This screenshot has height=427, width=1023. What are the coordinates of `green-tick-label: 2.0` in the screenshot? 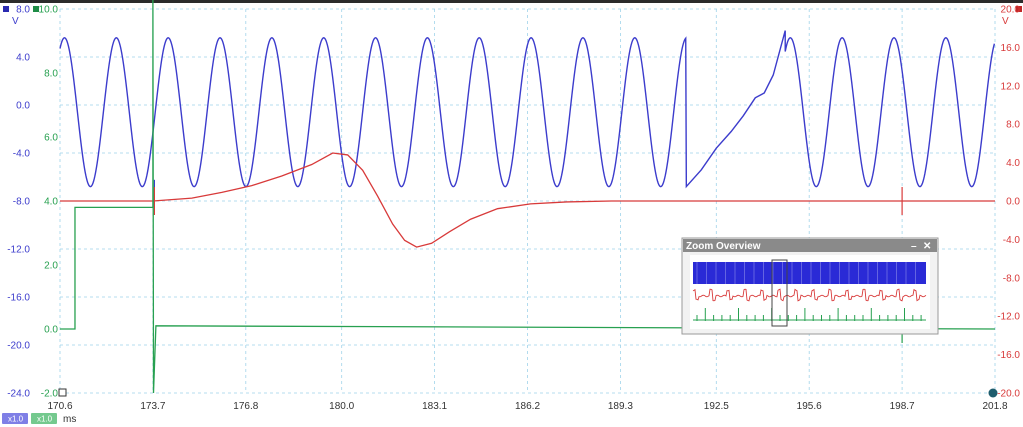 It's located at (51, 266).